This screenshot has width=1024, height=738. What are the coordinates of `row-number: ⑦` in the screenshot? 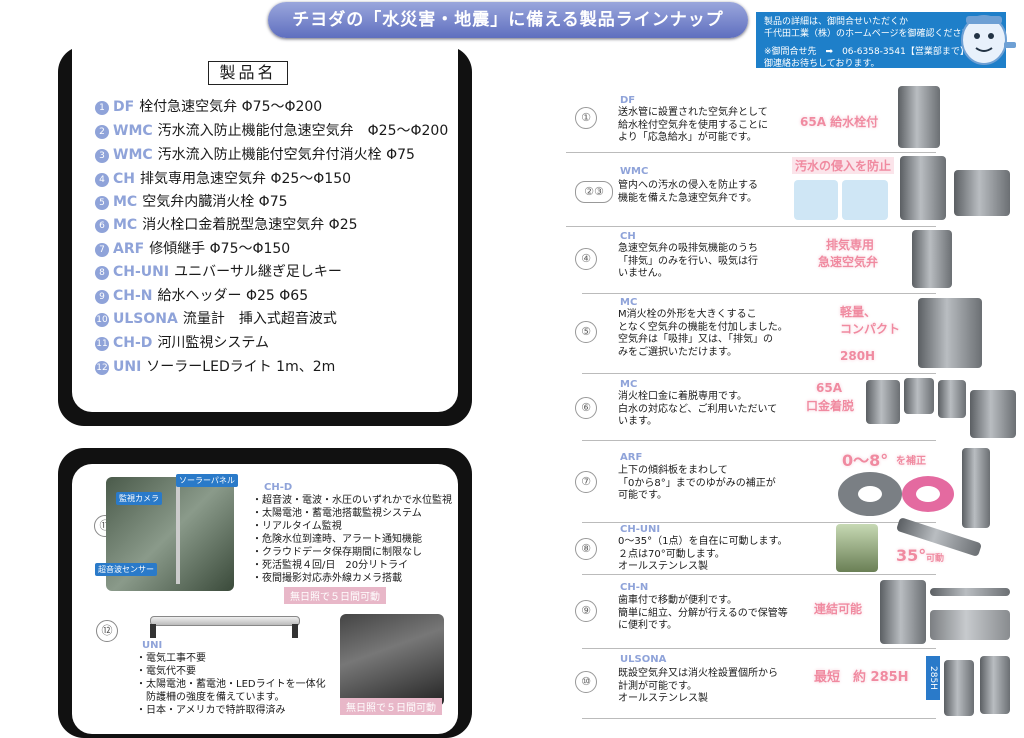 It's located at (586, 482).